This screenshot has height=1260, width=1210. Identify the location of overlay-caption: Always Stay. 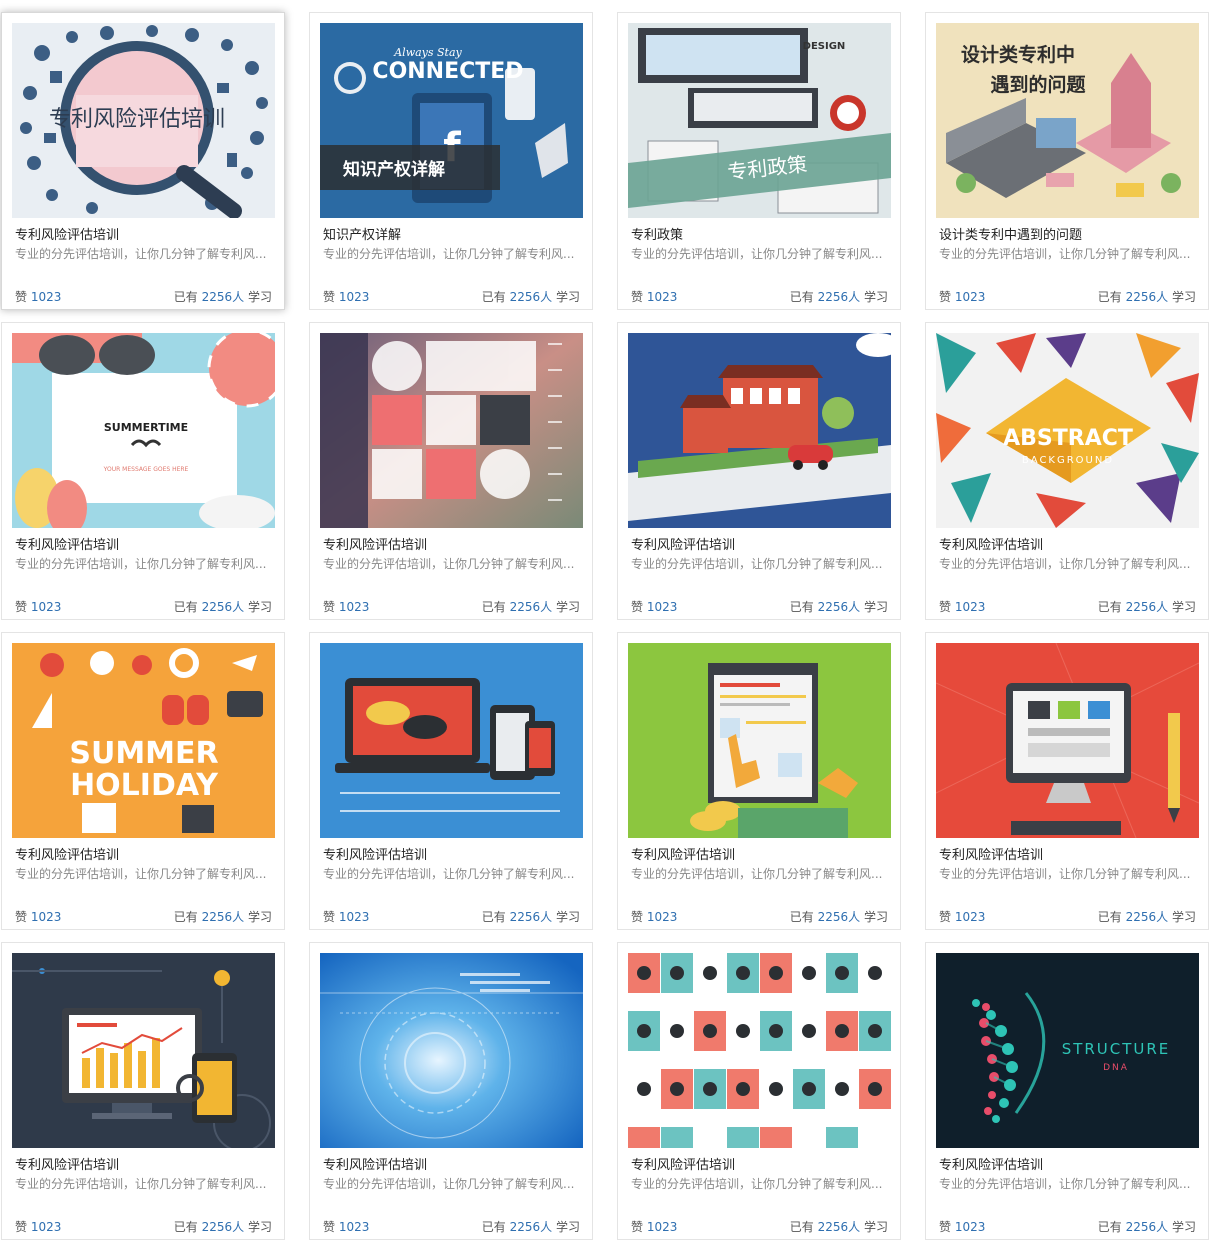
(427, 52).